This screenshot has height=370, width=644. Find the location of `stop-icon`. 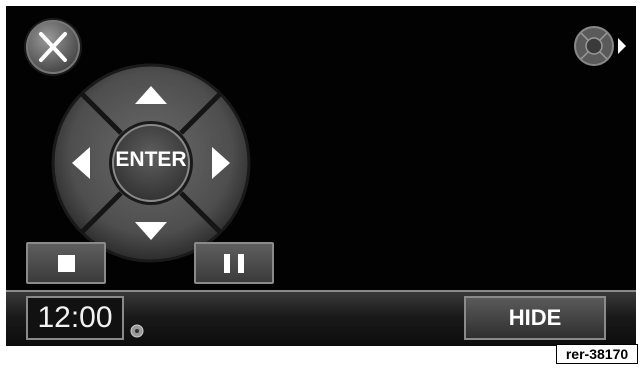

stop-icon is located at coordinates (66, 263).